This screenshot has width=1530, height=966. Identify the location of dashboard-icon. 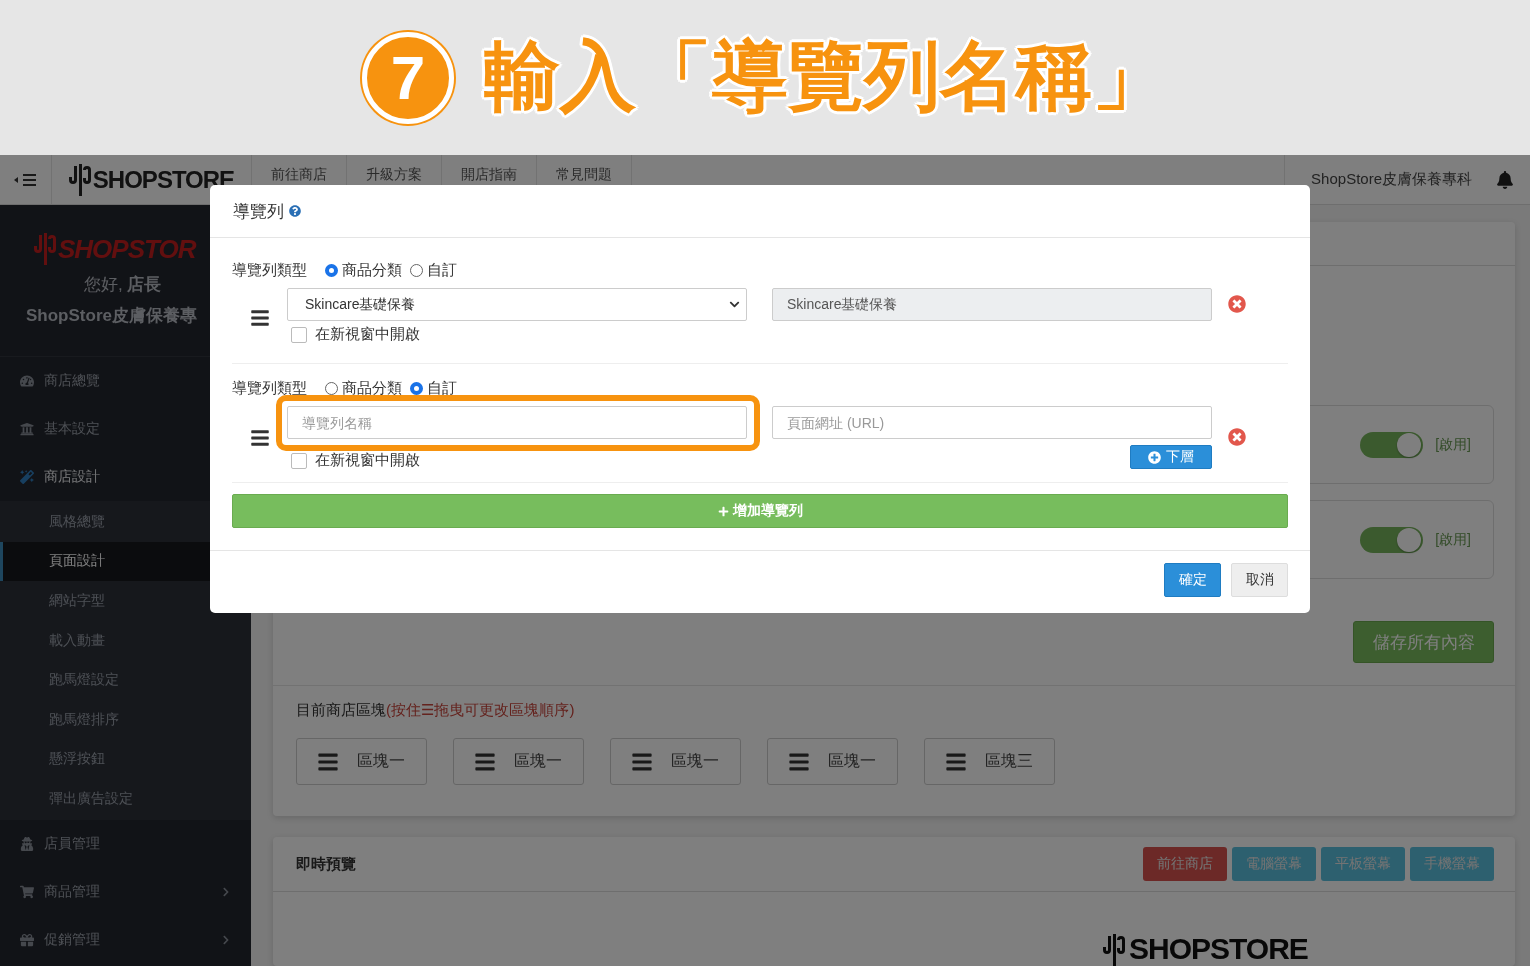
(27, 381).